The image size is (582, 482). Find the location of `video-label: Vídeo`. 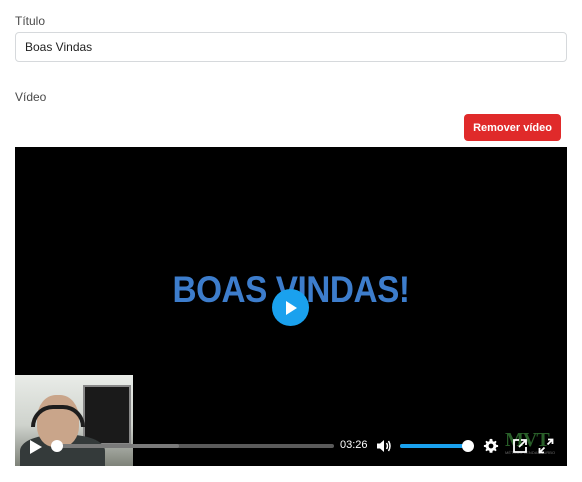

video-label: Vídeo is located at coordinates (31, 97).